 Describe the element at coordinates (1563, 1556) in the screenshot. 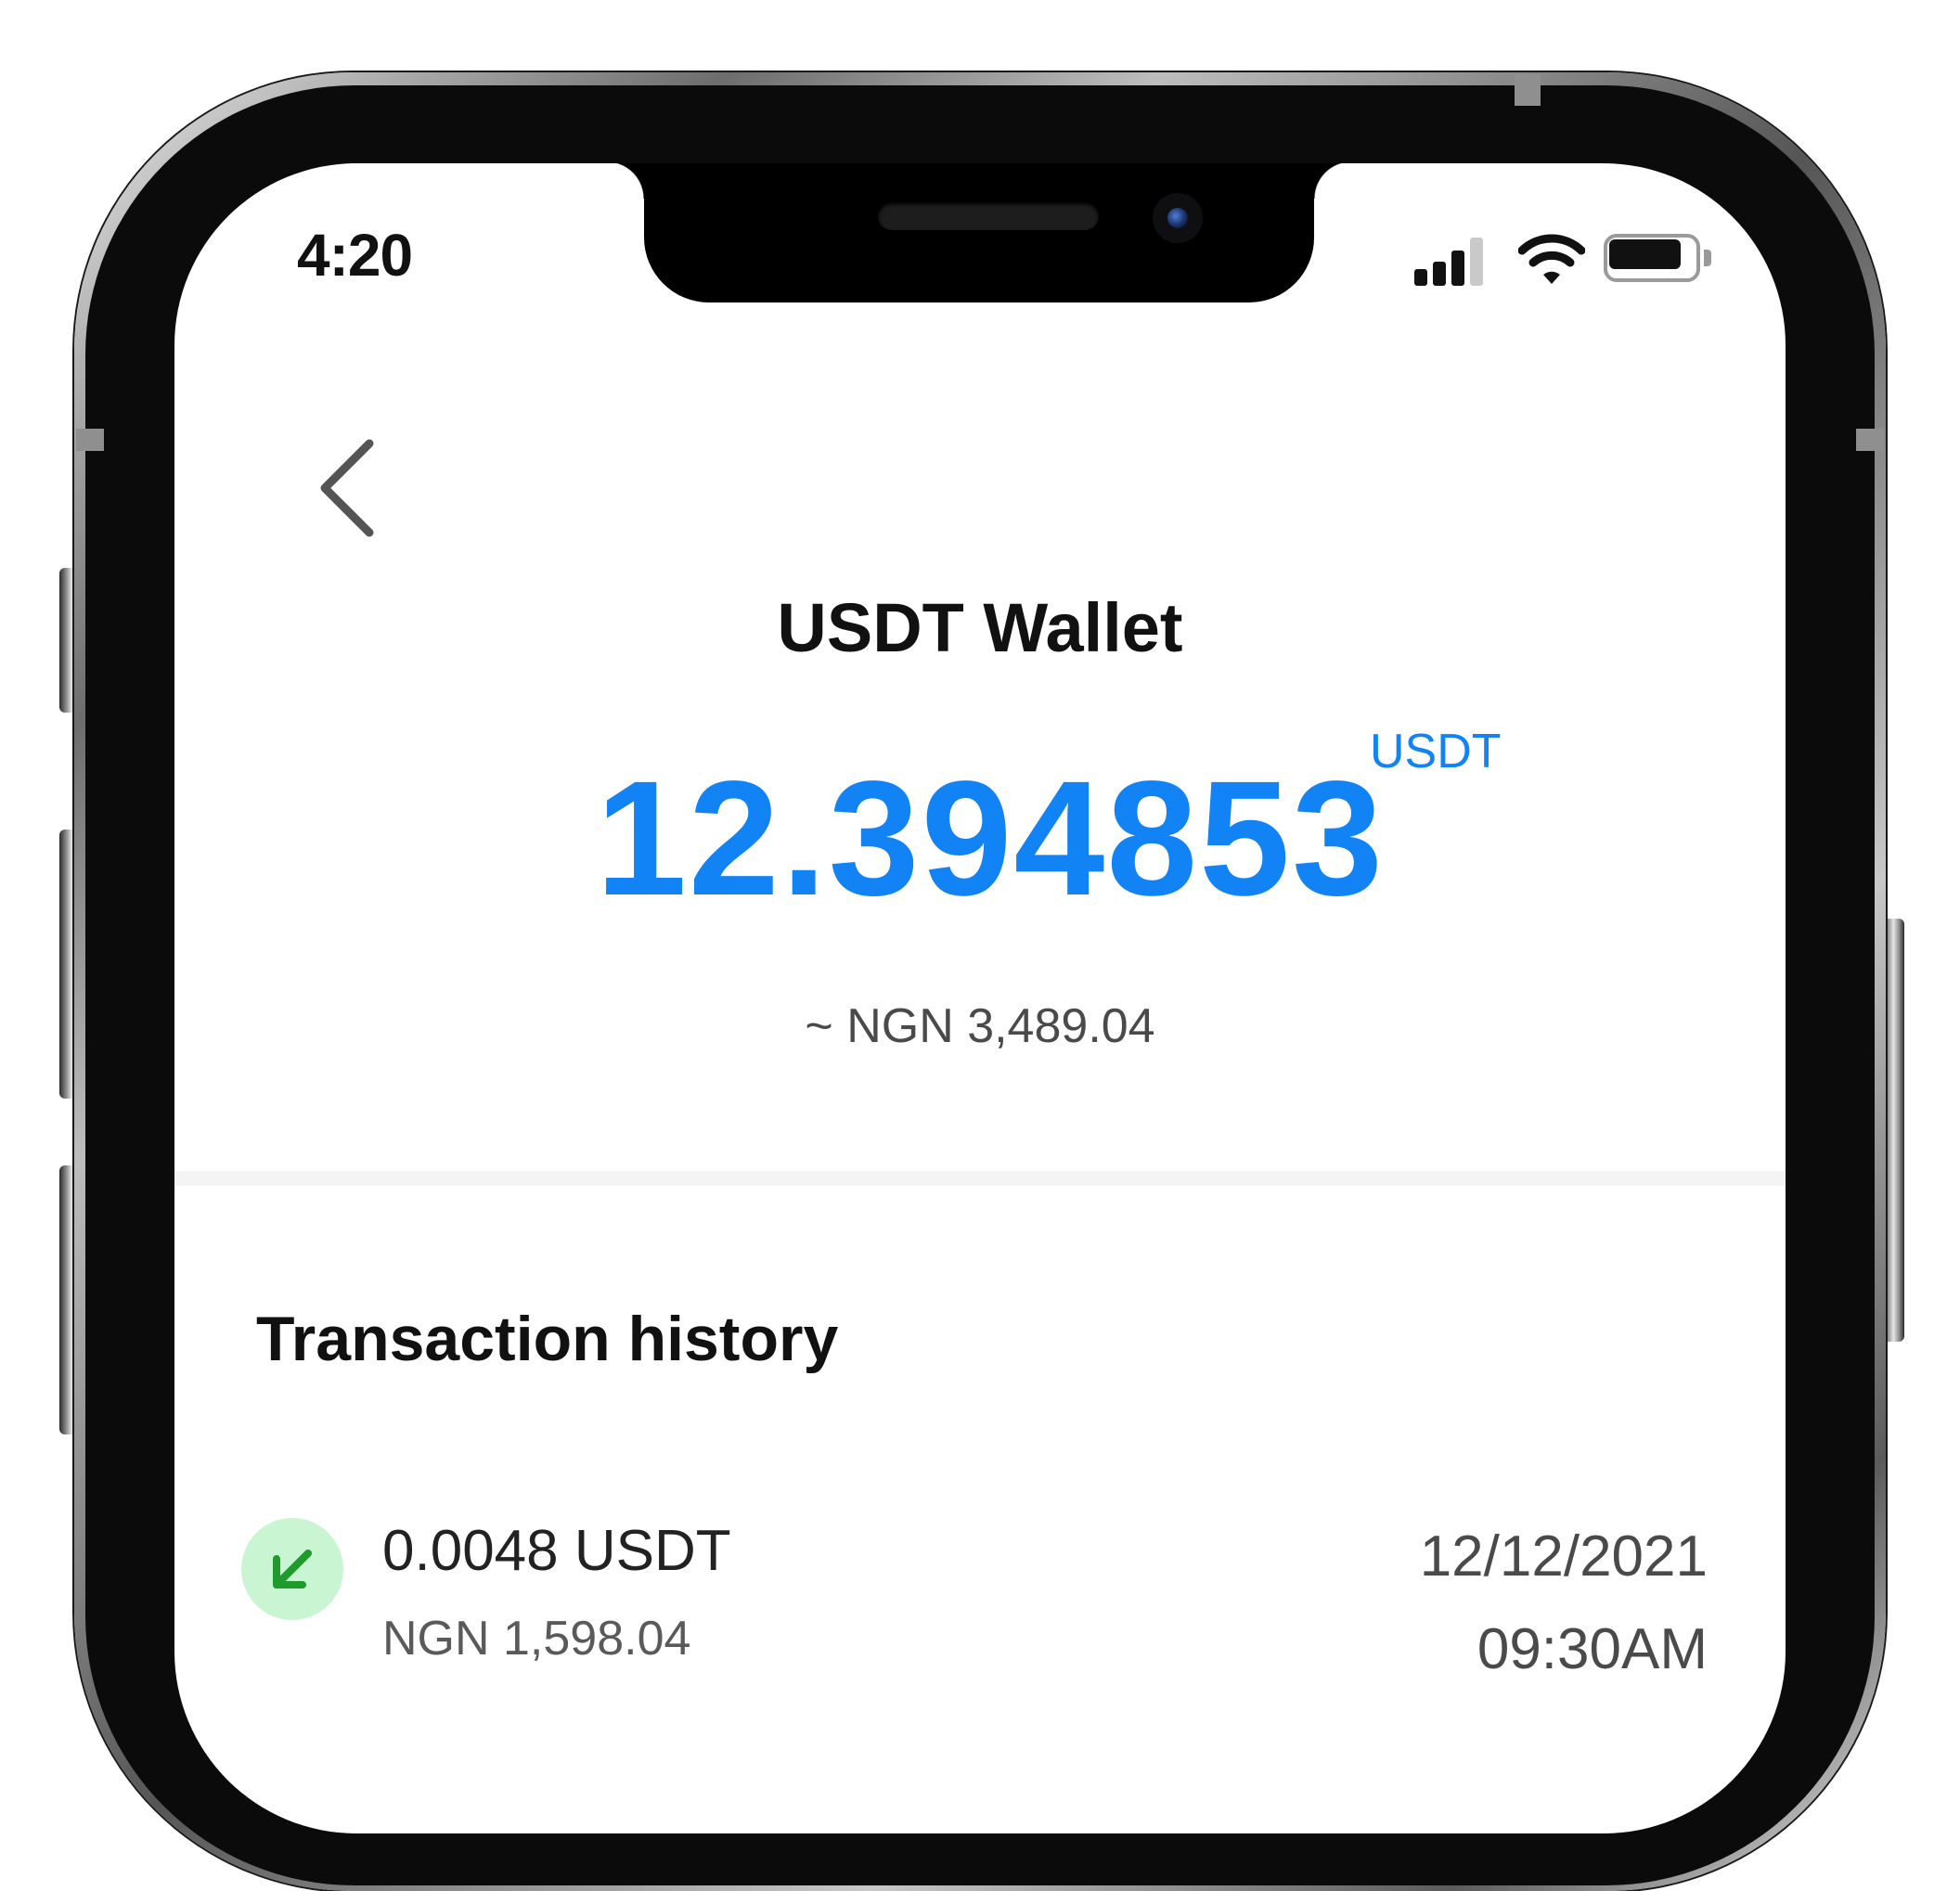

I see `transaction-date: 12/12/2021` at that location.